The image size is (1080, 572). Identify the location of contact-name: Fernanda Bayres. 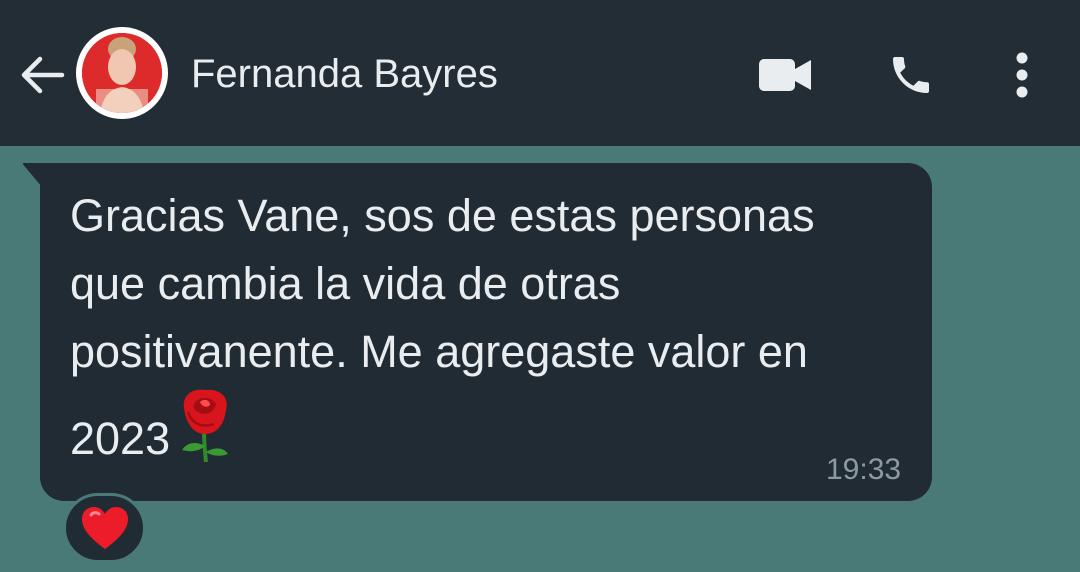
(344, 74).